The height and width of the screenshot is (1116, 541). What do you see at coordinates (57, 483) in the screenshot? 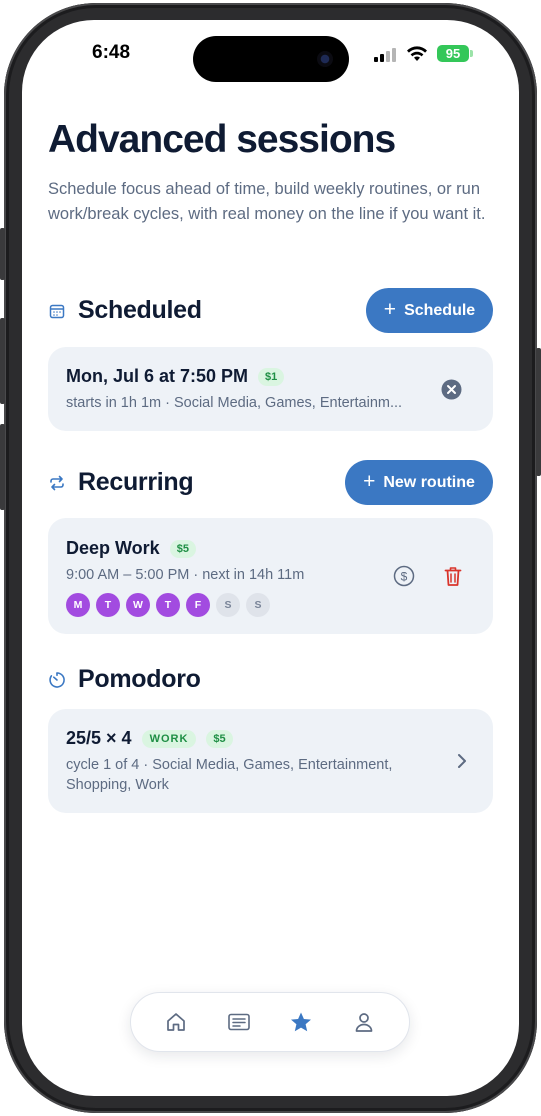
I see `repeat-icon` at bounding box center [57, 483].